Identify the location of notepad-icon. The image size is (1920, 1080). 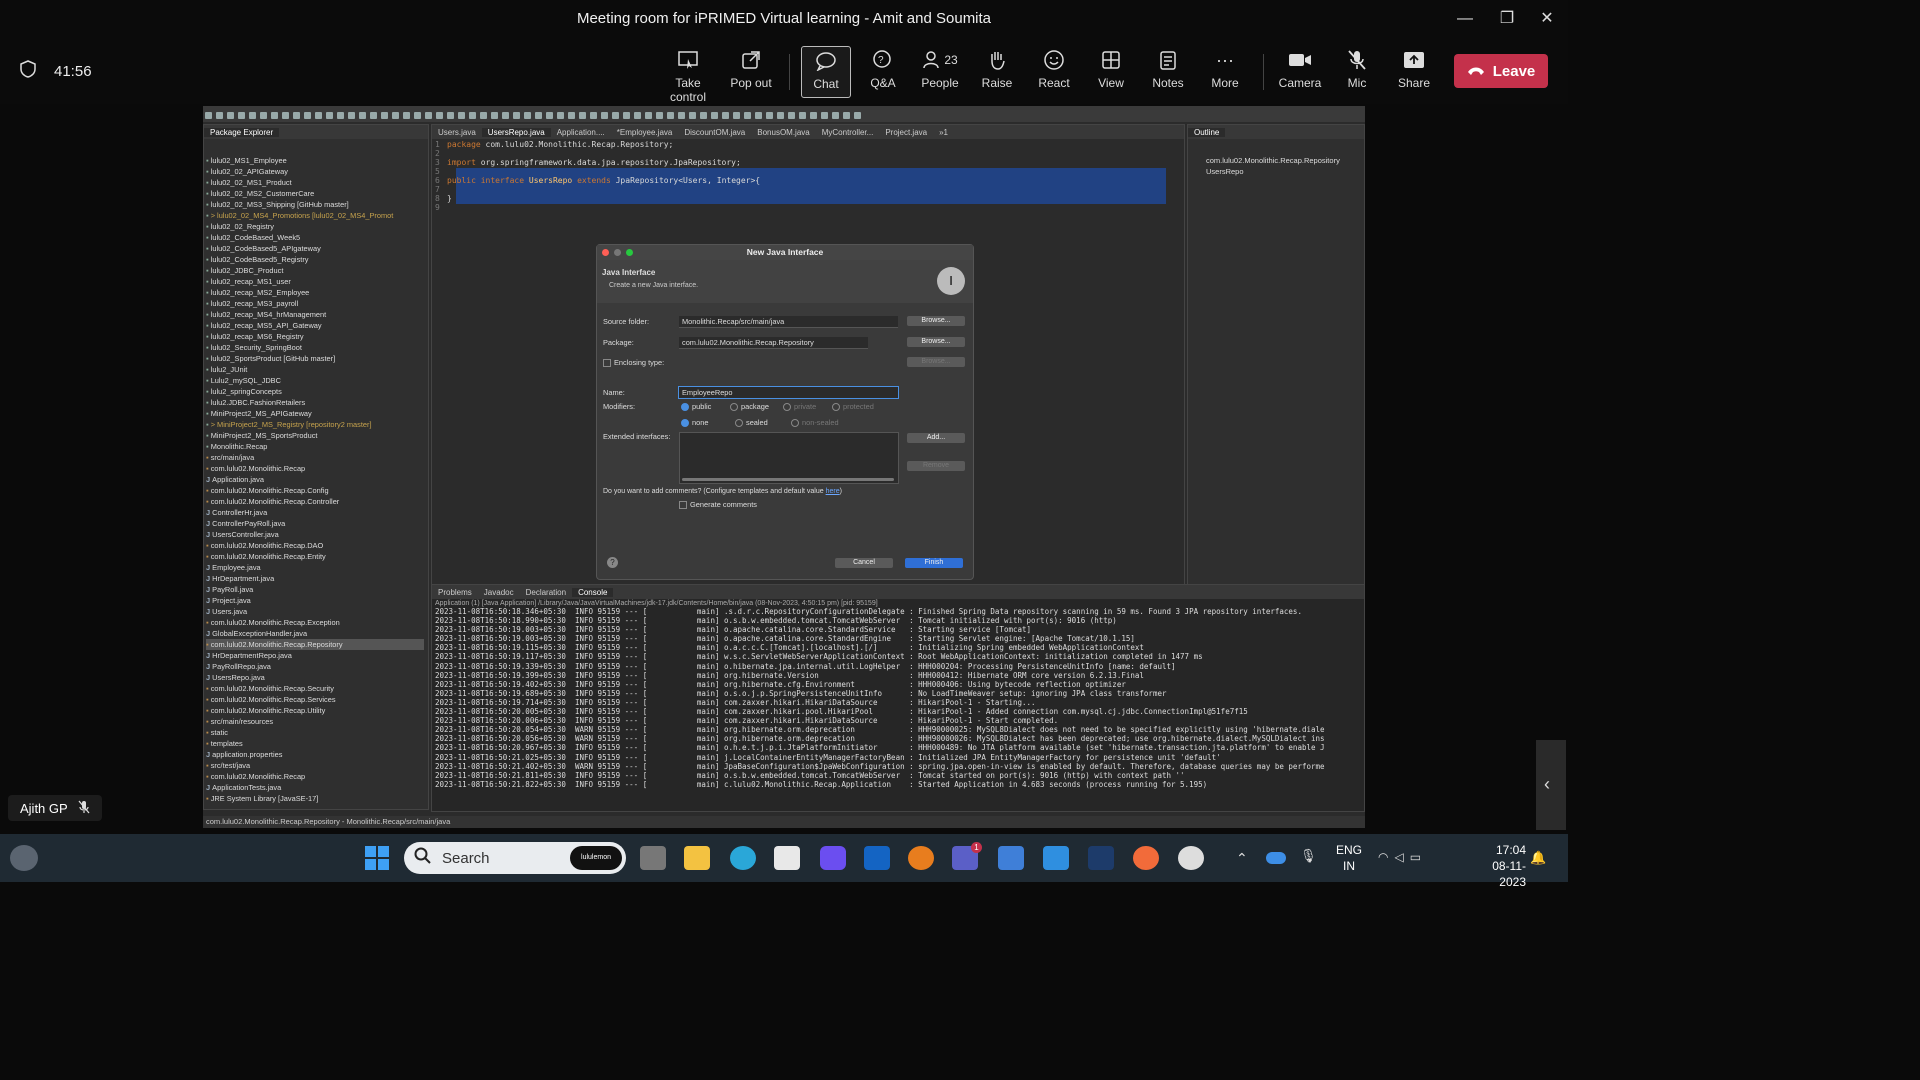
(1011, 858).